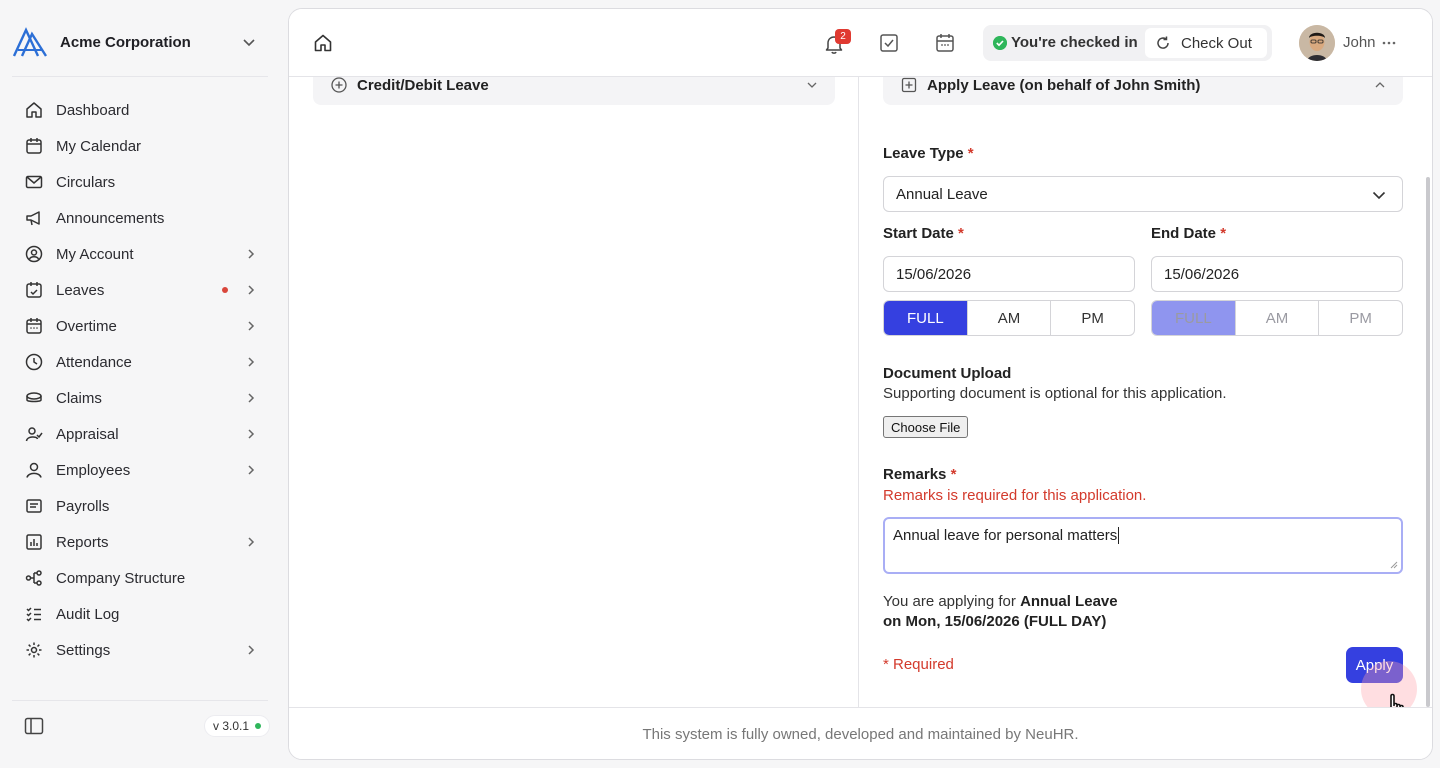 The width and height of the screenshot is (1440, 768). What do you see at coordinates (83, 506) in the screenshot?
I see `sidebar-item-label: Payrolls` at bounding box center [83, 506].